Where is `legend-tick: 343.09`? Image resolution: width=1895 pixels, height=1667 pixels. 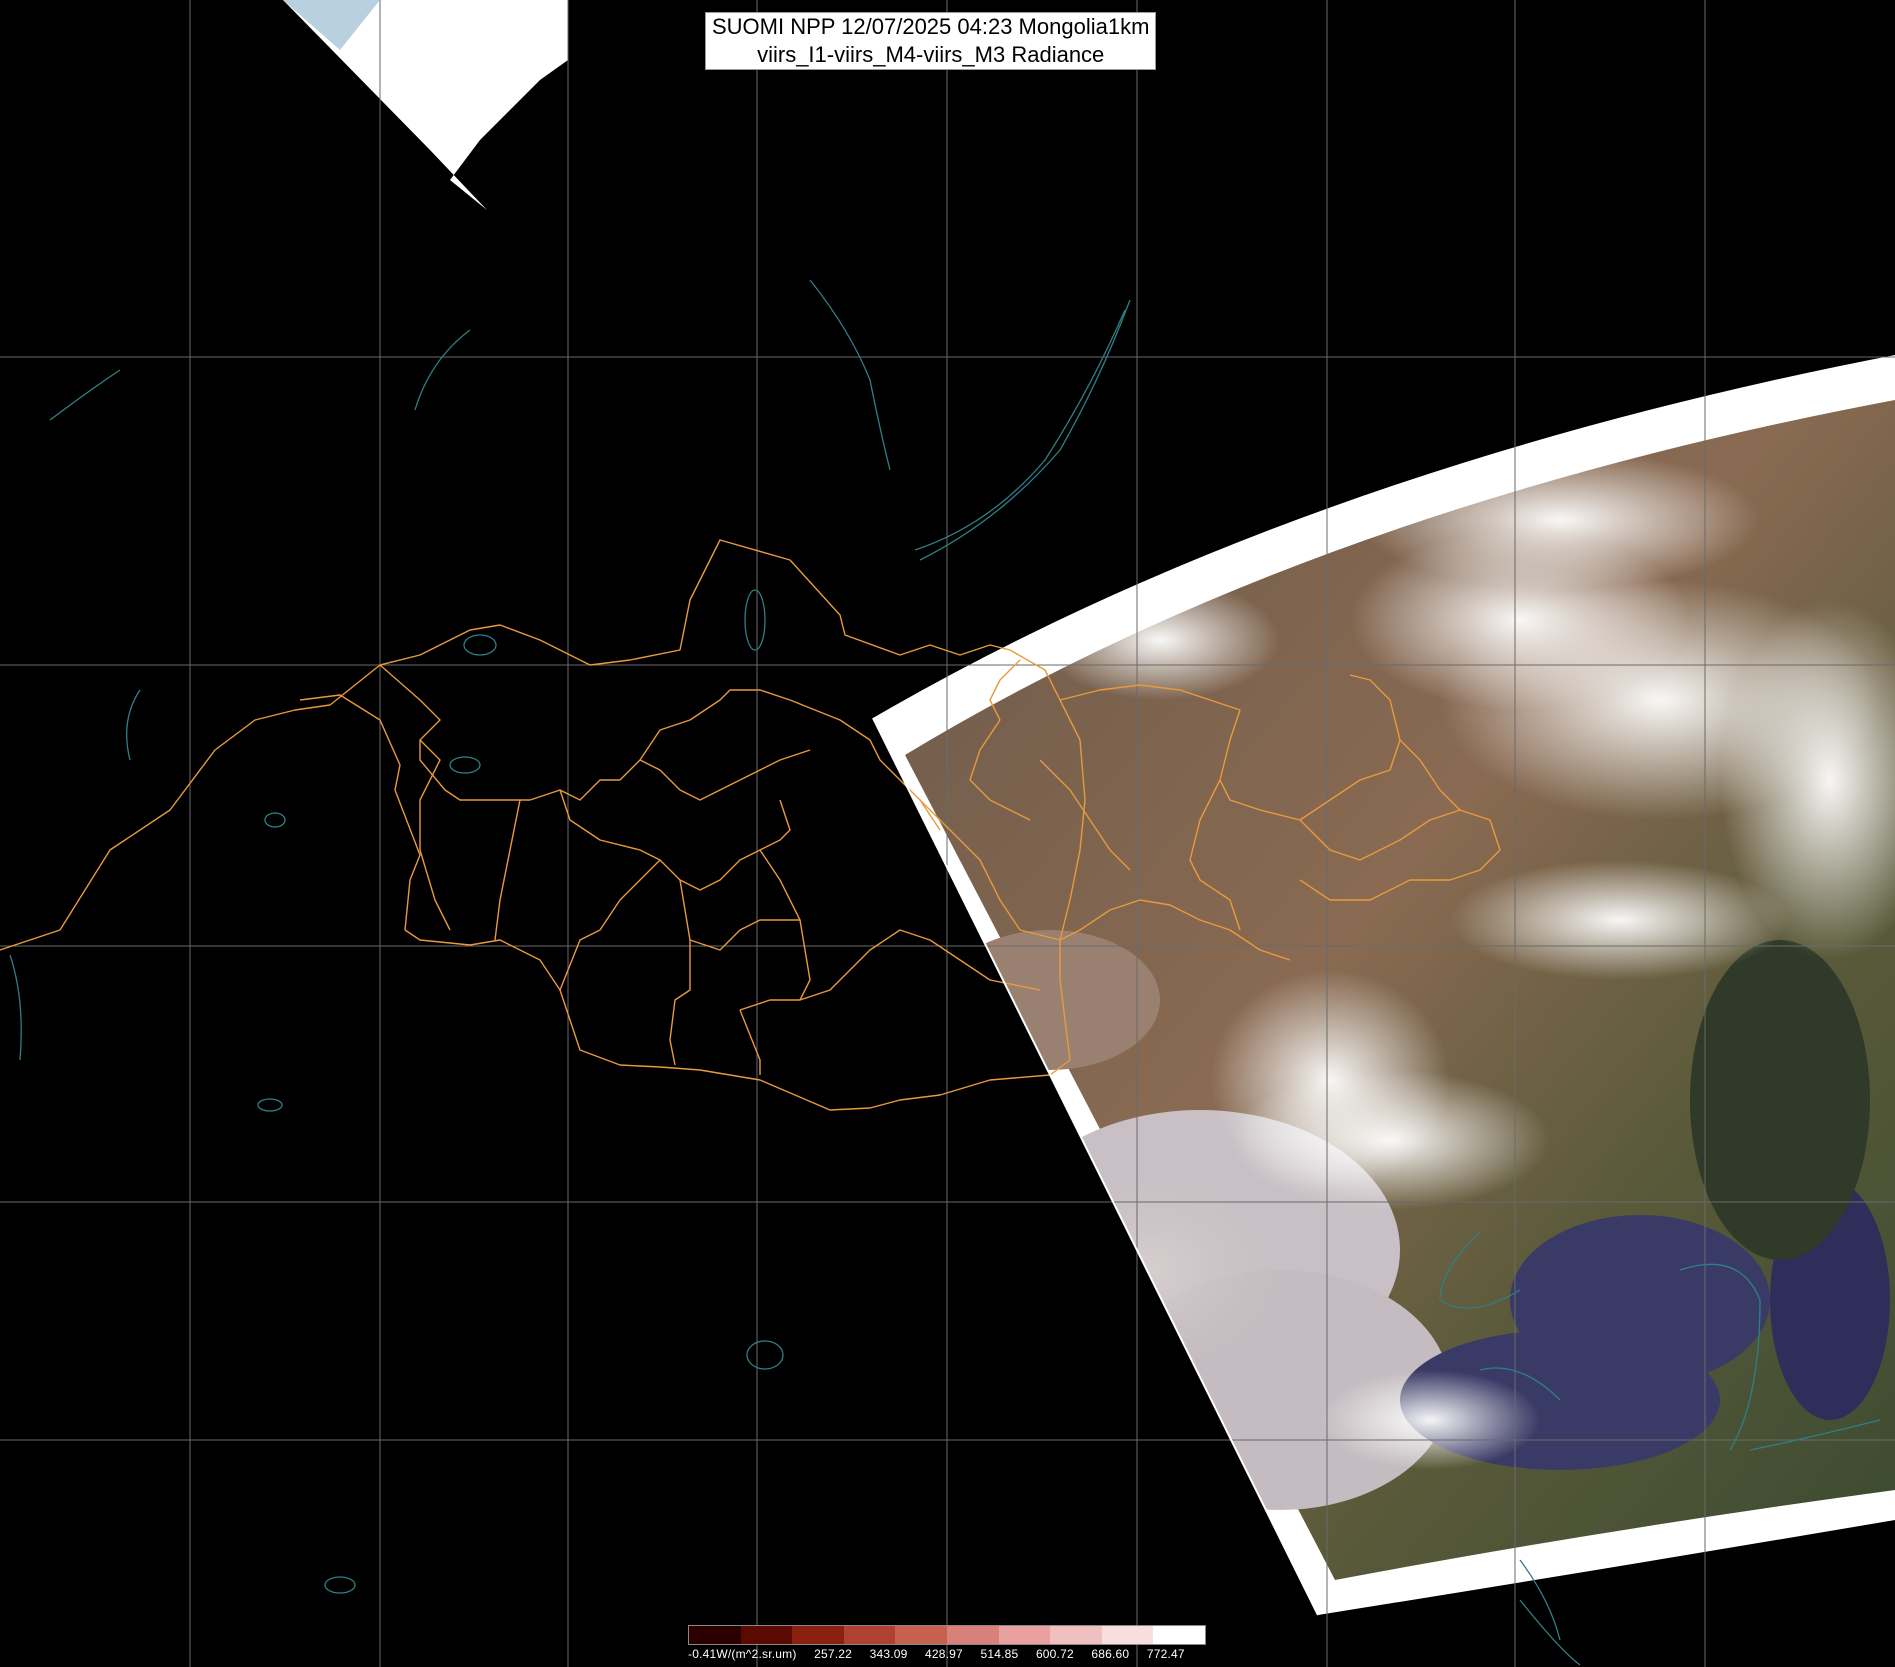
legend-tick: 343.09 is located at coordinates (888, 1654).